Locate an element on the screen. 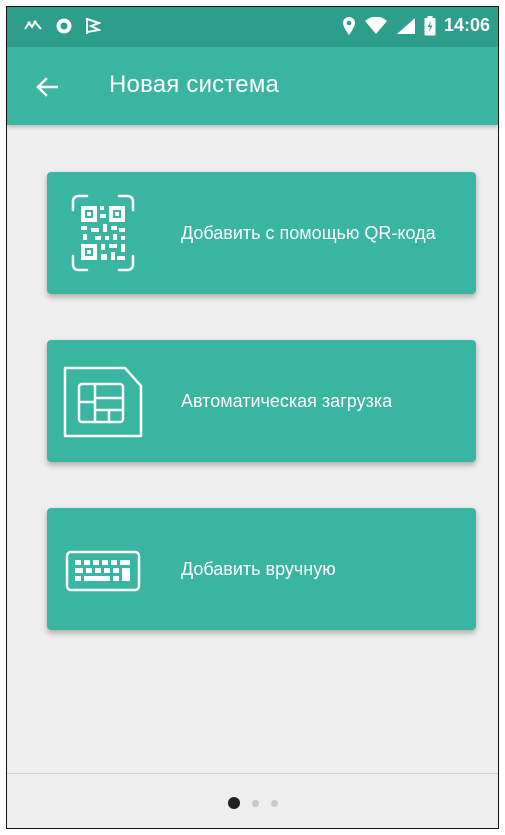 The image size is (505, 835). sim-card-icon is located at coordinates (103, 401).